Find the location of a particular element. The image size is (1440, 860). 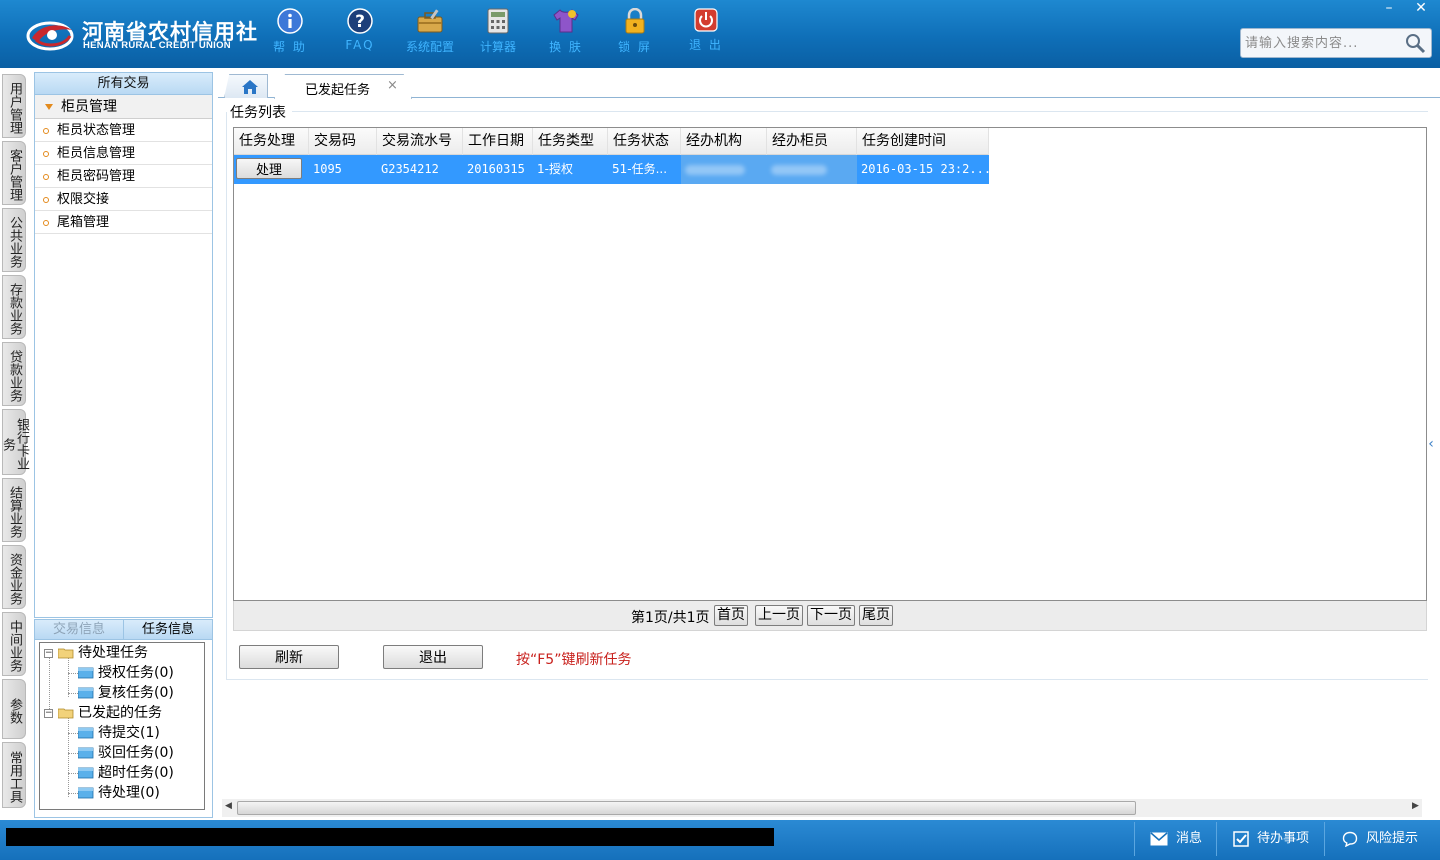

vtab-deposit-business: 存款业务 is located at coordinates (14, 307).